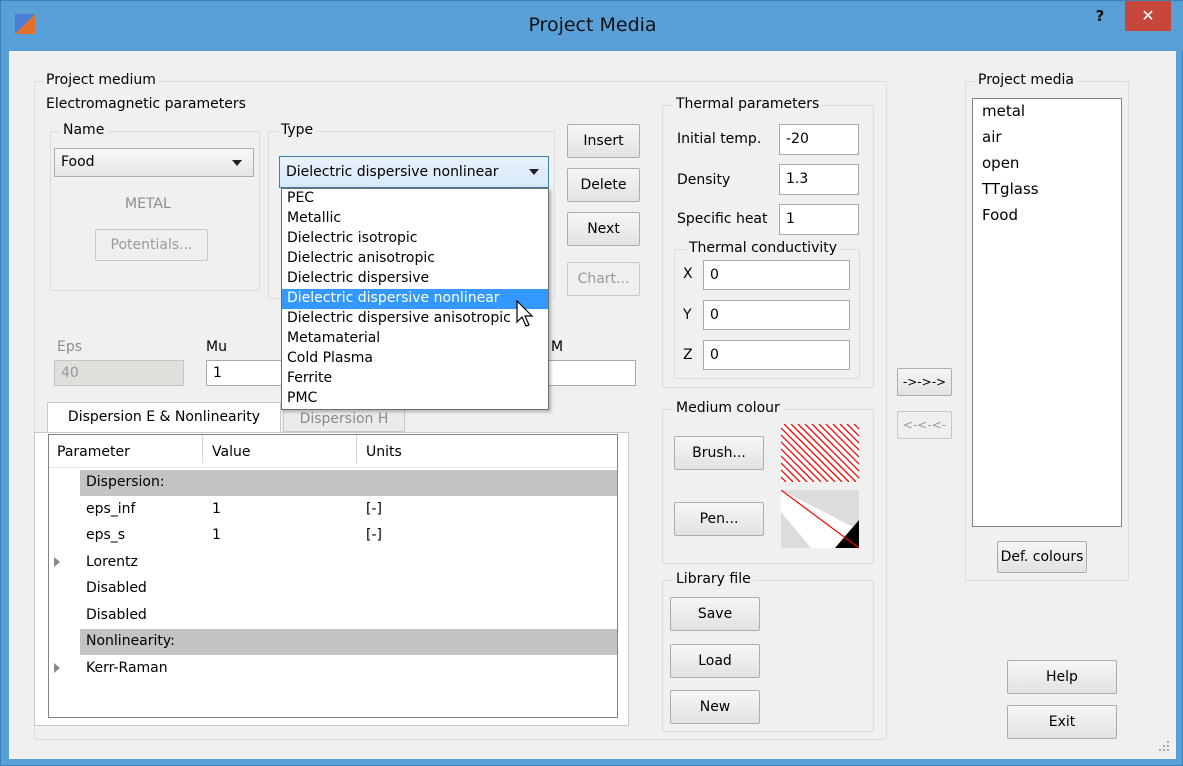 Image resolution: width=1183 pixels, height=766 pixels. What do you see at coordinates (719, 139) in the screenshot?
I see `initial-temp-label: Initial temp.` at bounding box center [719, 139].